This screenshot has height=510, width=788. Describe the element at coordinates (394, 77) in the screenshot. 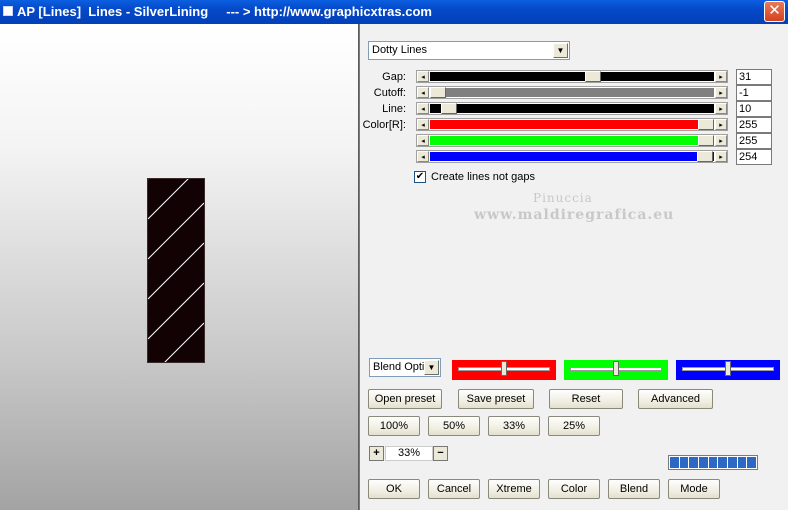

I see `gap-label: Gap:` at that location.